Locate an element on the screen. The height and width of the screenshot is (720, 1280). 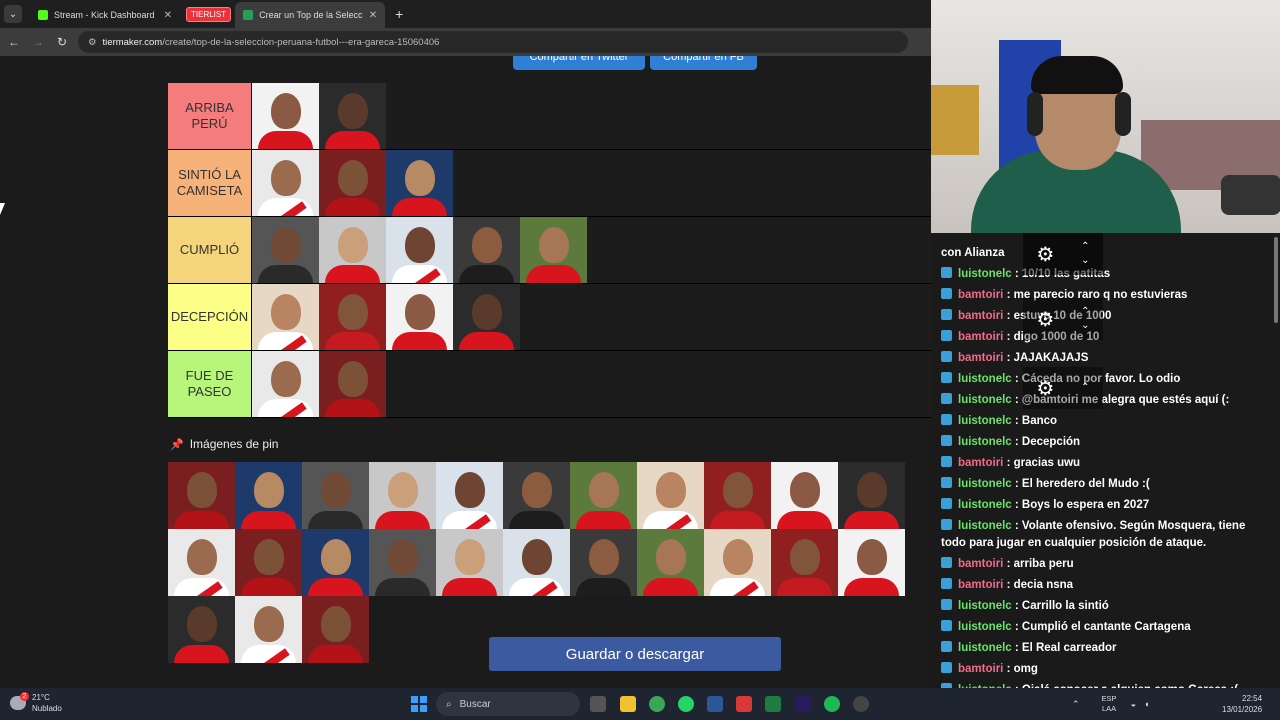
chat-scrollbar is located at coordinates (1276, 280).